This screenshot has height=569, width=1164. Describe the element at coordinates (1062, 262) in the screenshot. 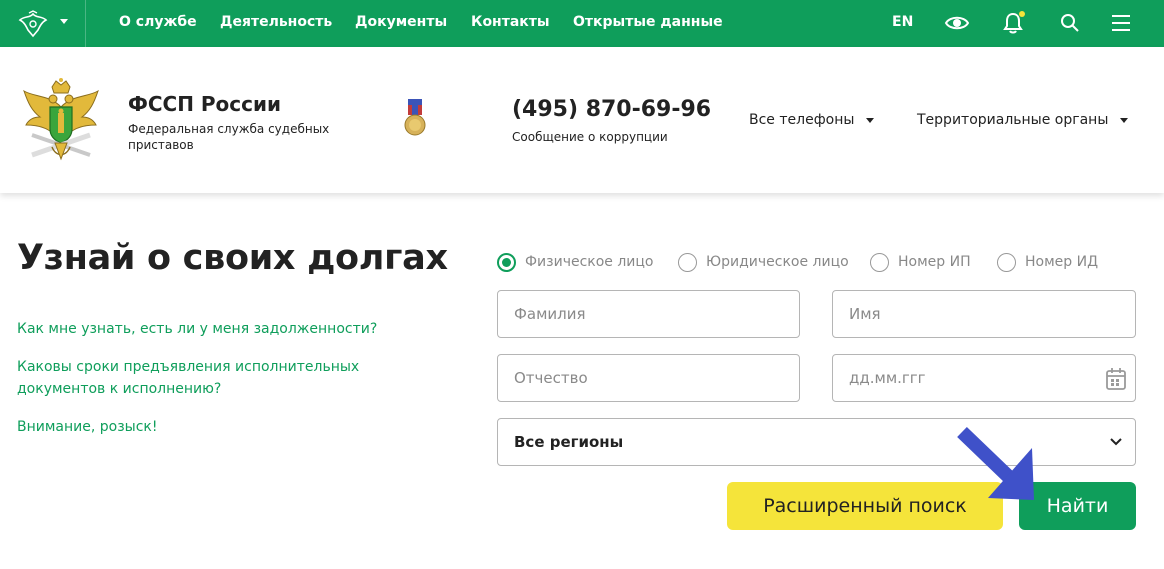

I see `radio-label: Номер ИД` at that location.